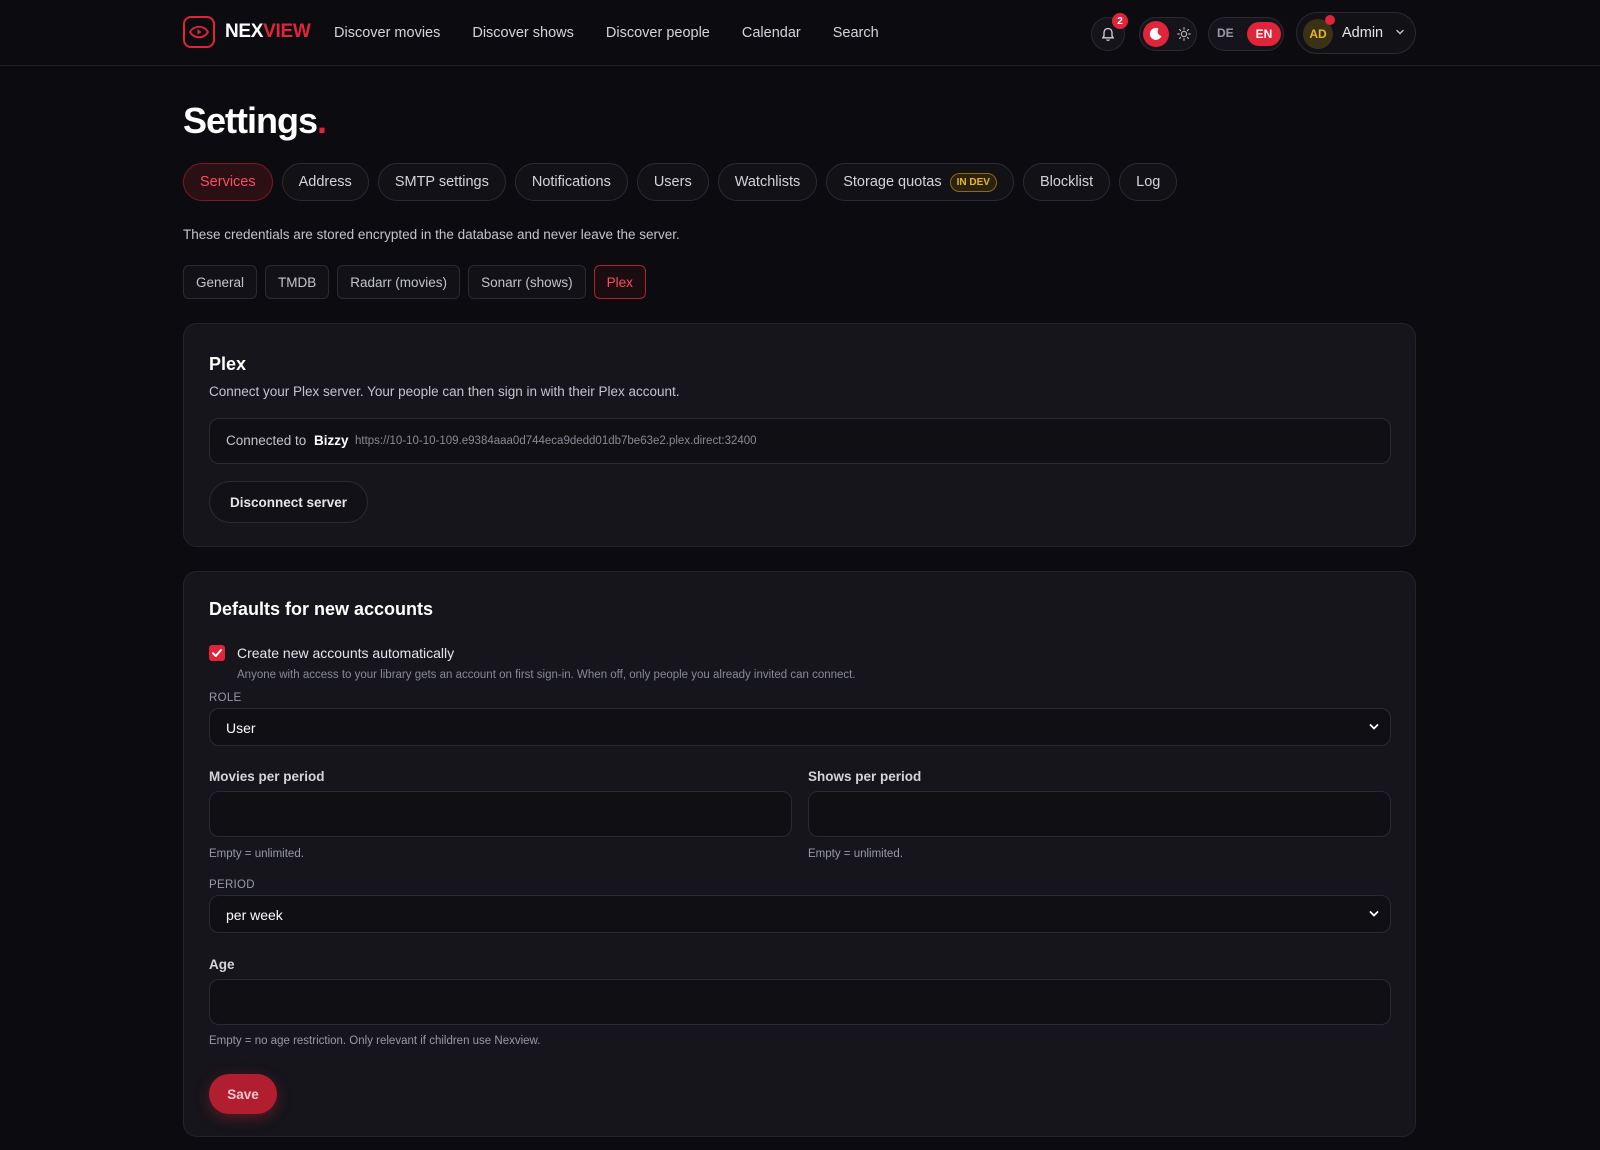 The height and width of the screenshot is (1150, 1600). Describe the element at coordinates (800, 727) in the screenshot. I see `role-select: User` at that location.